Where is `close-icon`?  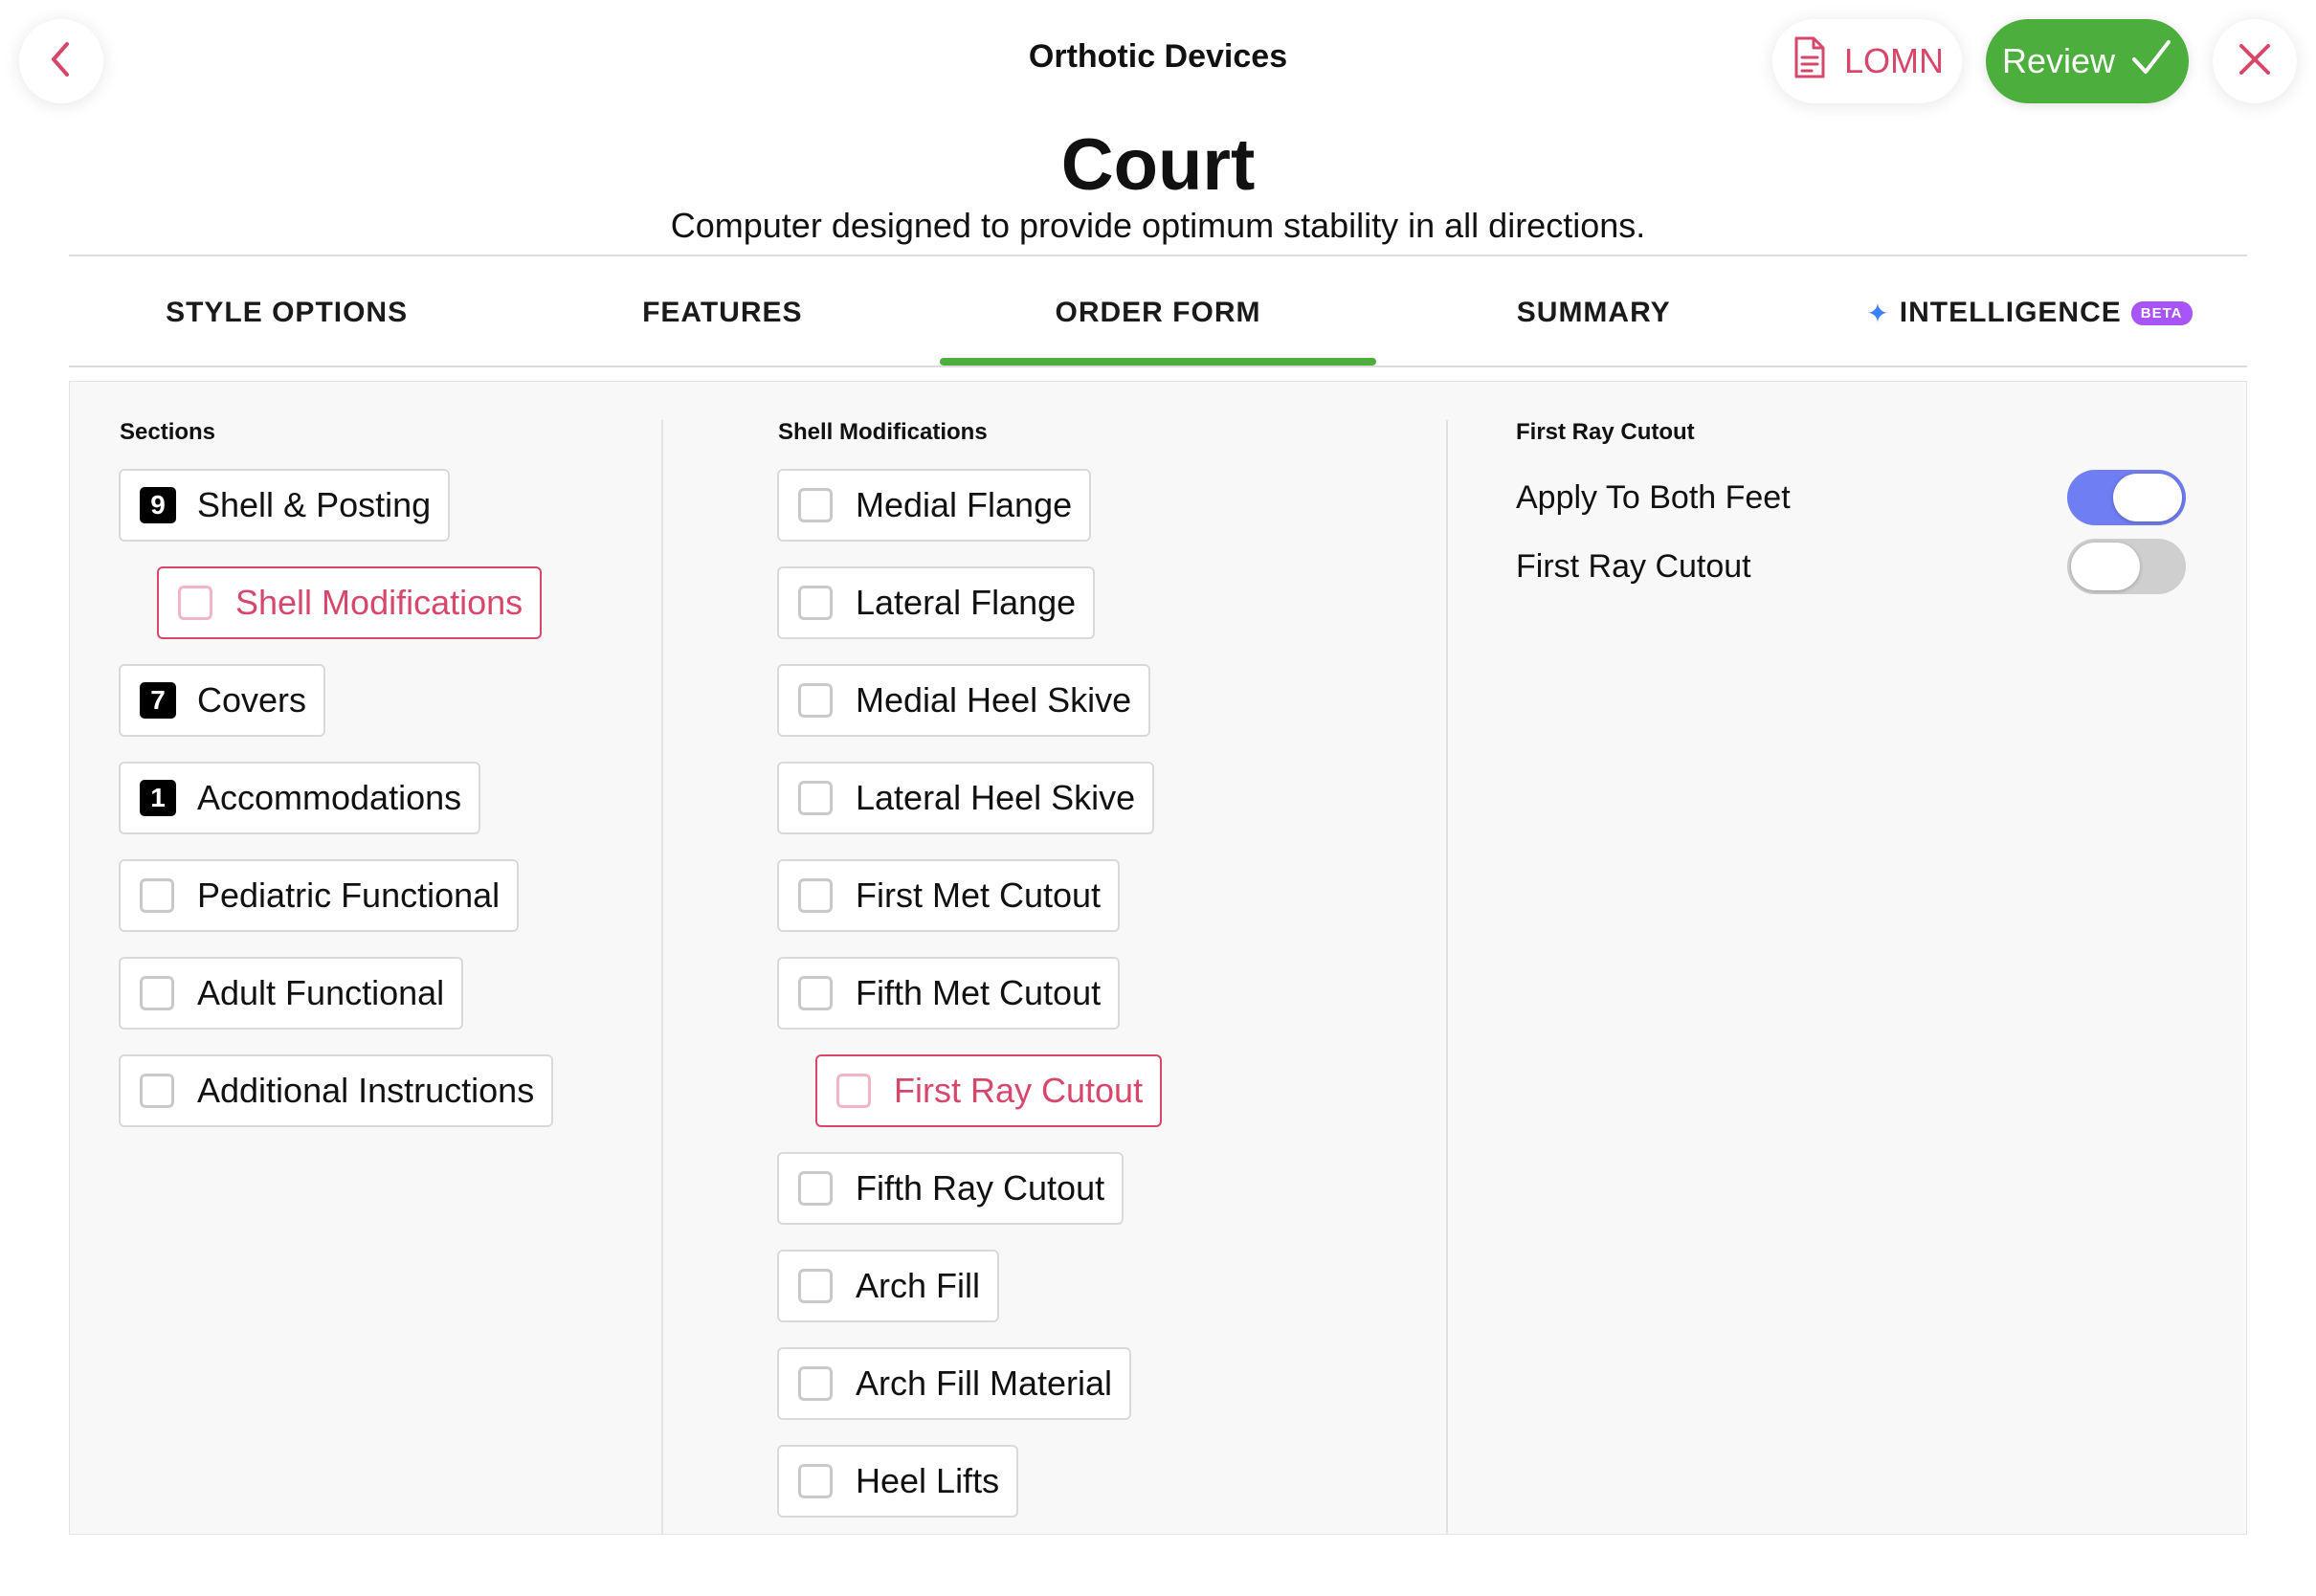
close-icon is located at coordinates (2255, 61).